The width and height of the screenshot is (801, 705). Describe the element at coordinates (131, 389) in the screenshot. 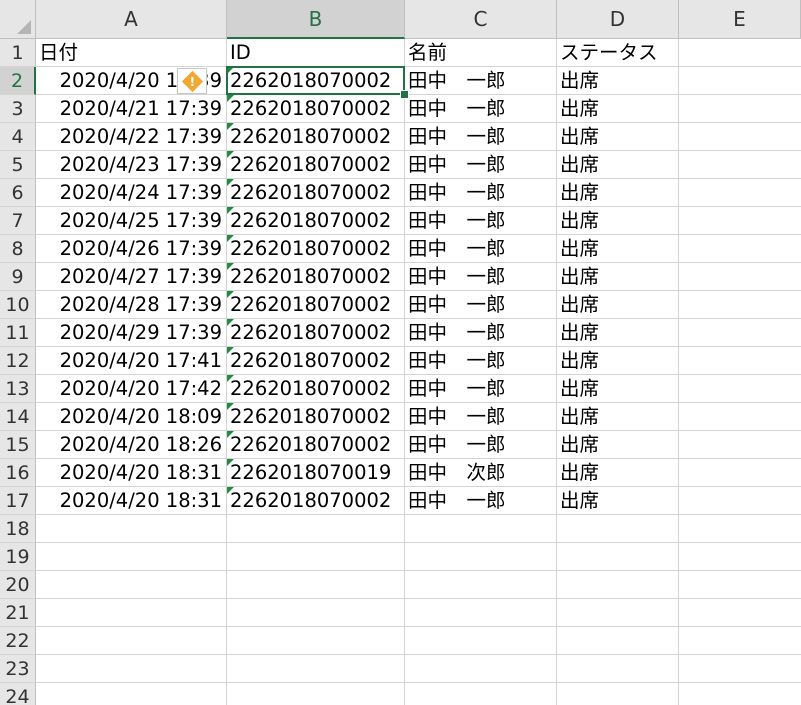

I see `date-cell: 2020/4/20 17:42` at that location.